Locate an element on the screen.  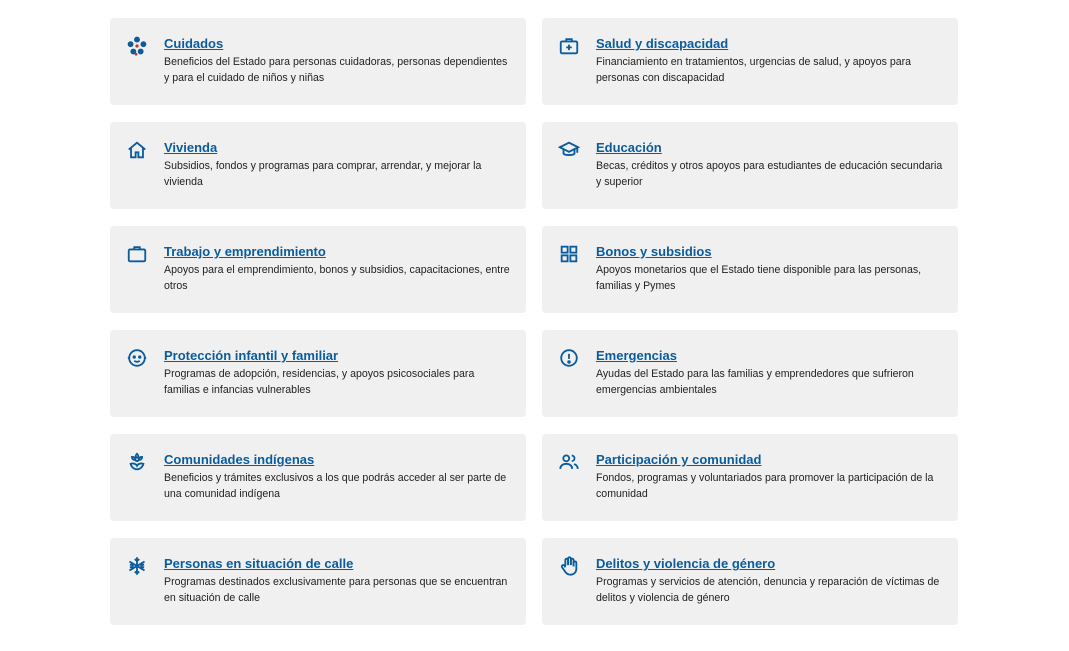
card-title: Educación is located at coordinates (629, 148).